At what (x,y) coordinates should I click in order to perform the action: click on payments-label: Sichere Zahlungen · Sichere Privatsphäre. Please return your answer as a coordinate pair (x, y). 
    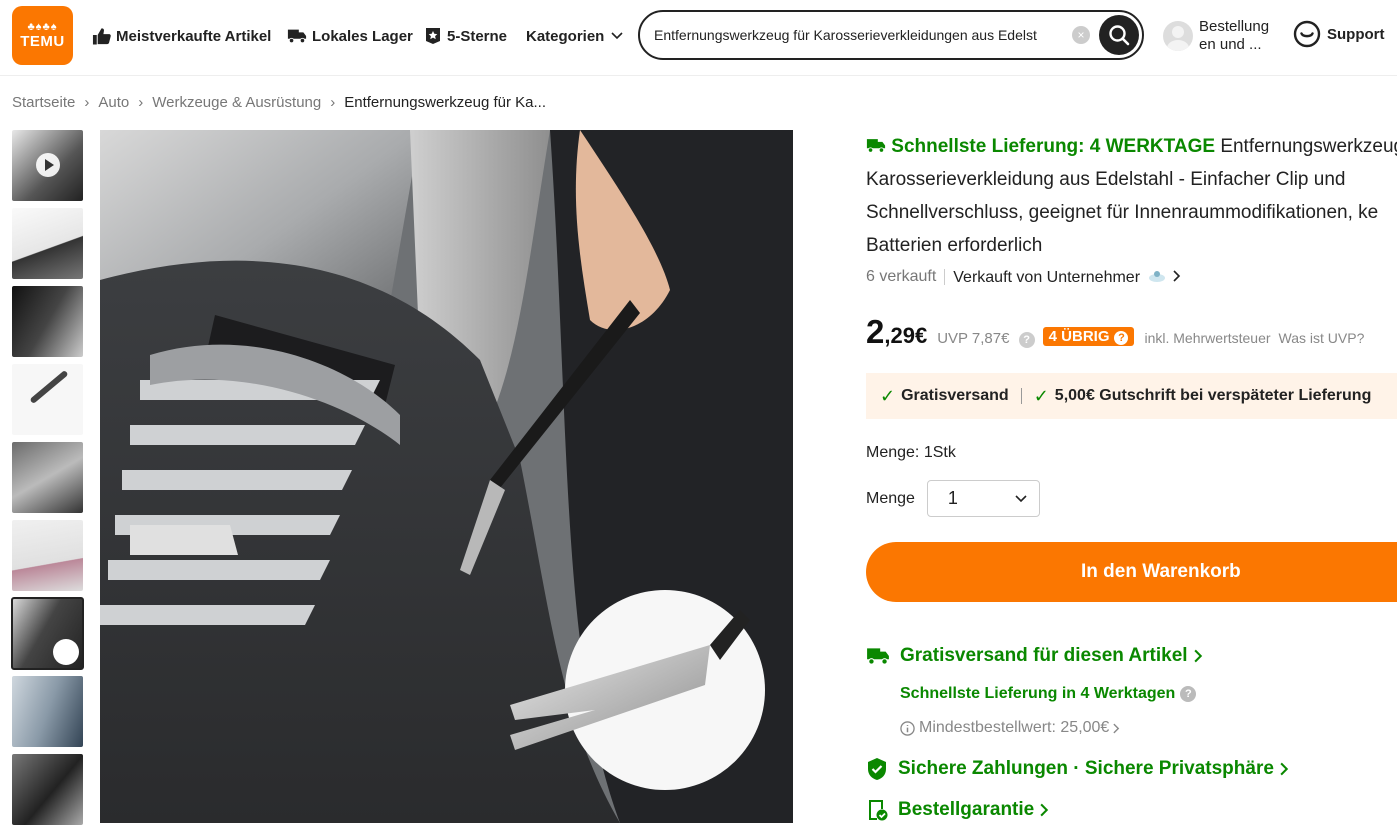
    Looking at the image, I should click on (1086, 768).